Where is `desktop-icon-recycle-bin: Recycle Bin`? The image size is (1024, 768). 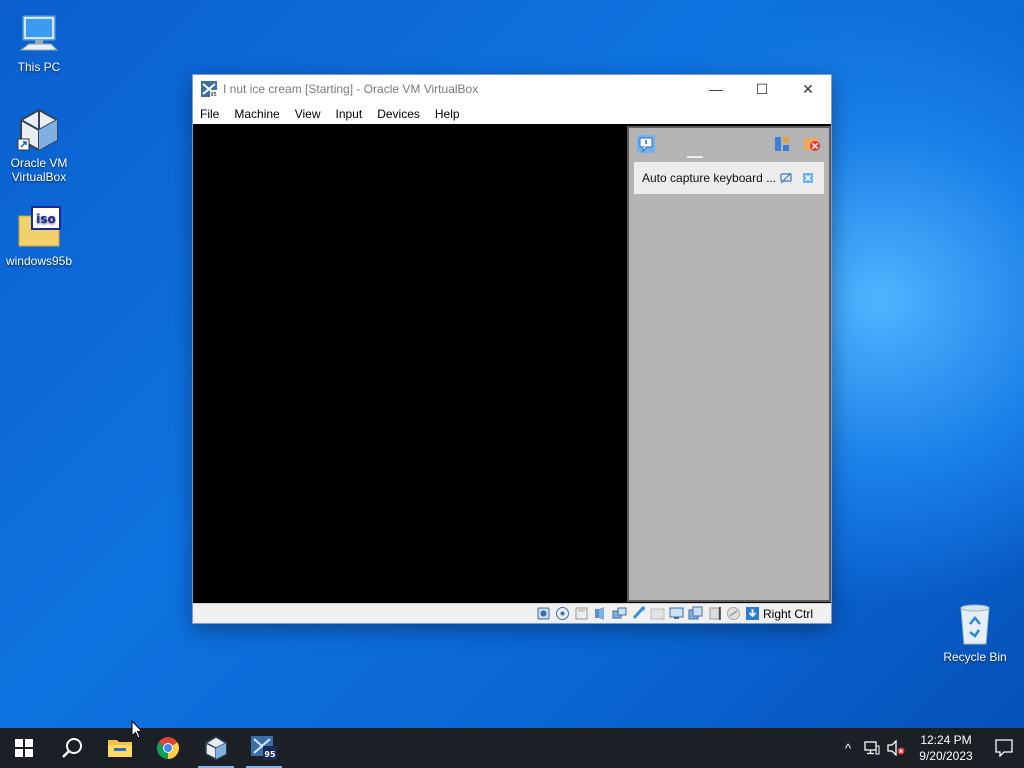
desktop-icon-recycle-bin: Recycle Bin is located at coordinates (975, 632).